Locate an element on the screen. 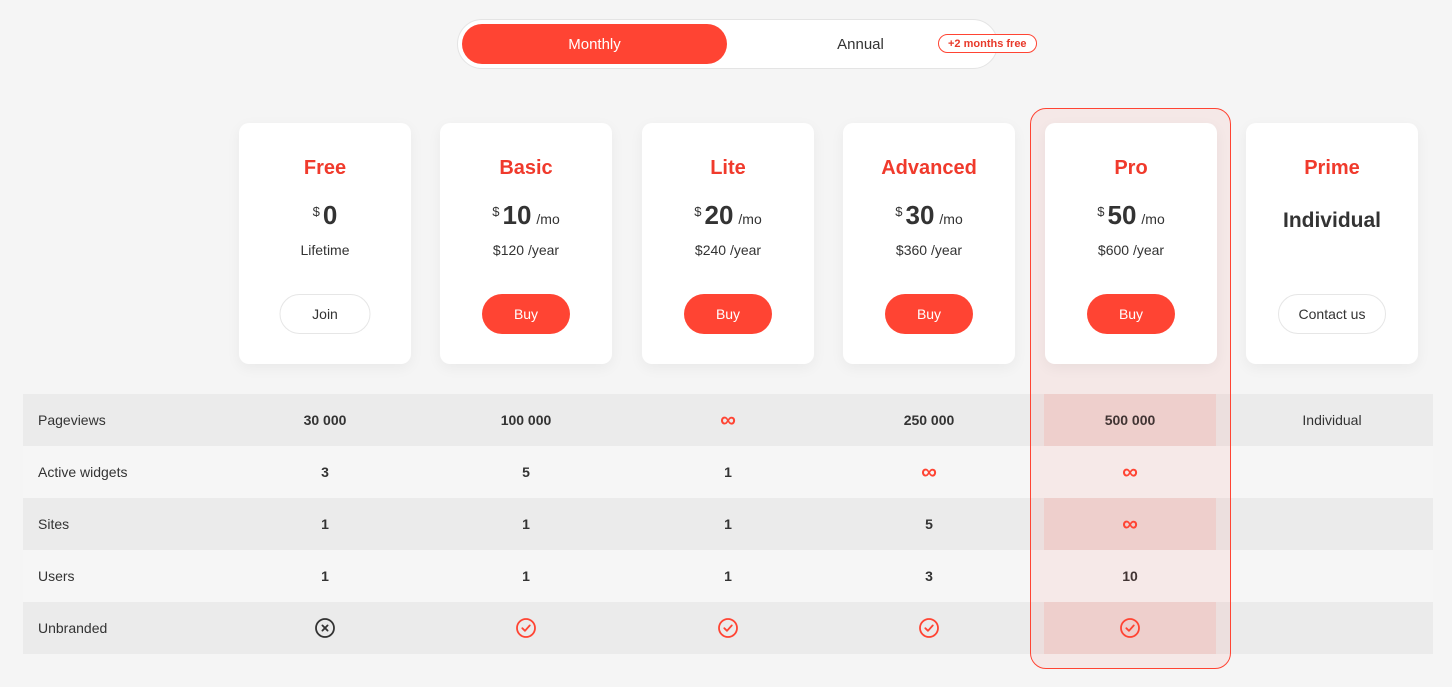  buy-advanced-button: Buy is located at coordinates (929, 314).